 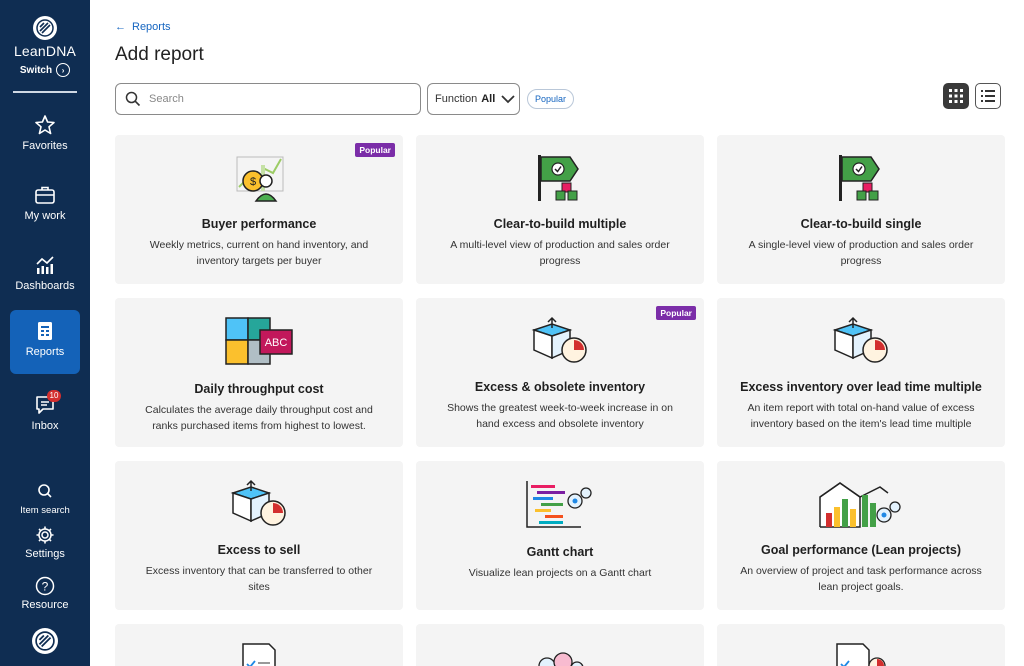 I want to click on brand: LeanDNA Switch ›, so click(x=45, y=46).